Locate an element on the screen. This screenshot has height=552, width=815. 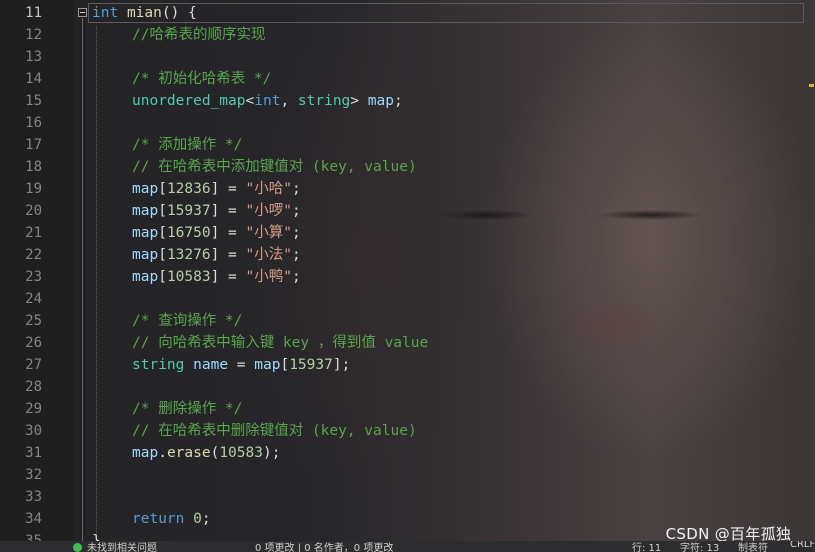
line-number: 11 is located at coordinates (33, 13).